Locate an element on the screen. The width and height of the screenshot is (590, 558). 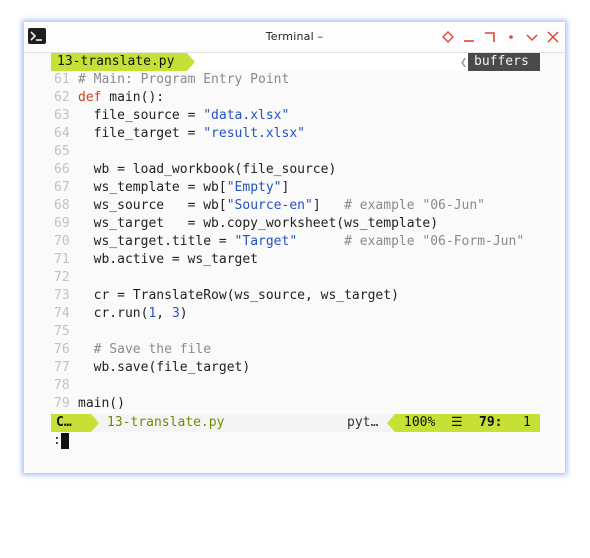
code-line-content: 72 is located at coordinates (66, 278).